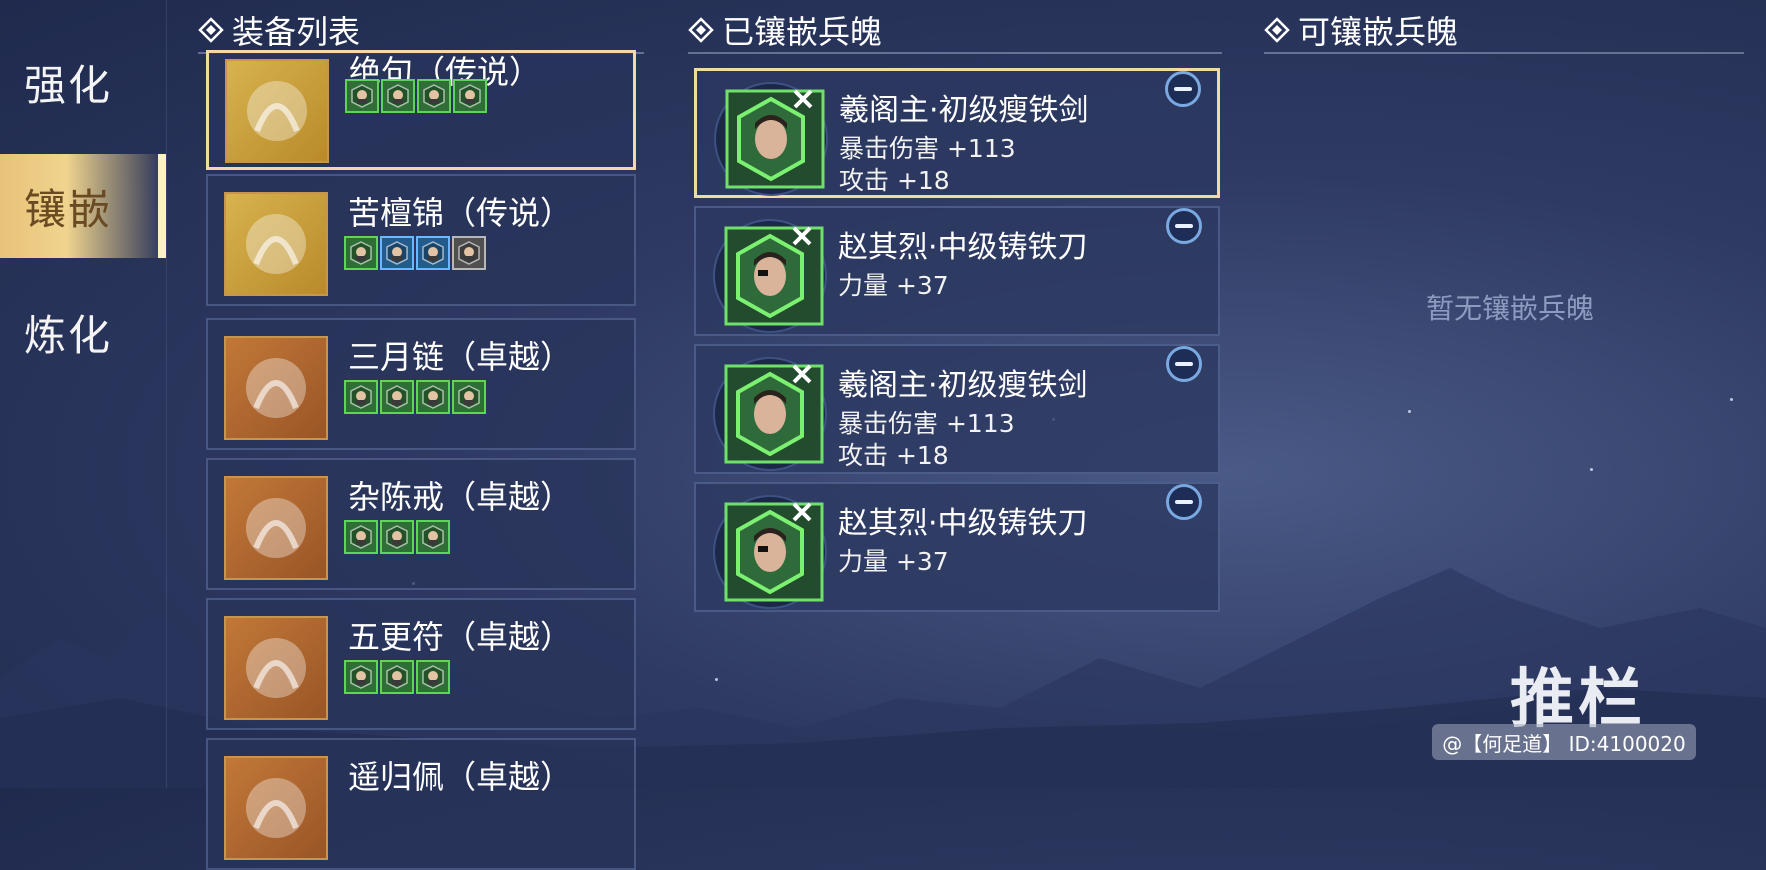 The width and height of the screenshot is (1766, 870). I want to click on section-title: 已镶嵌兵魄, so click(802, 32).